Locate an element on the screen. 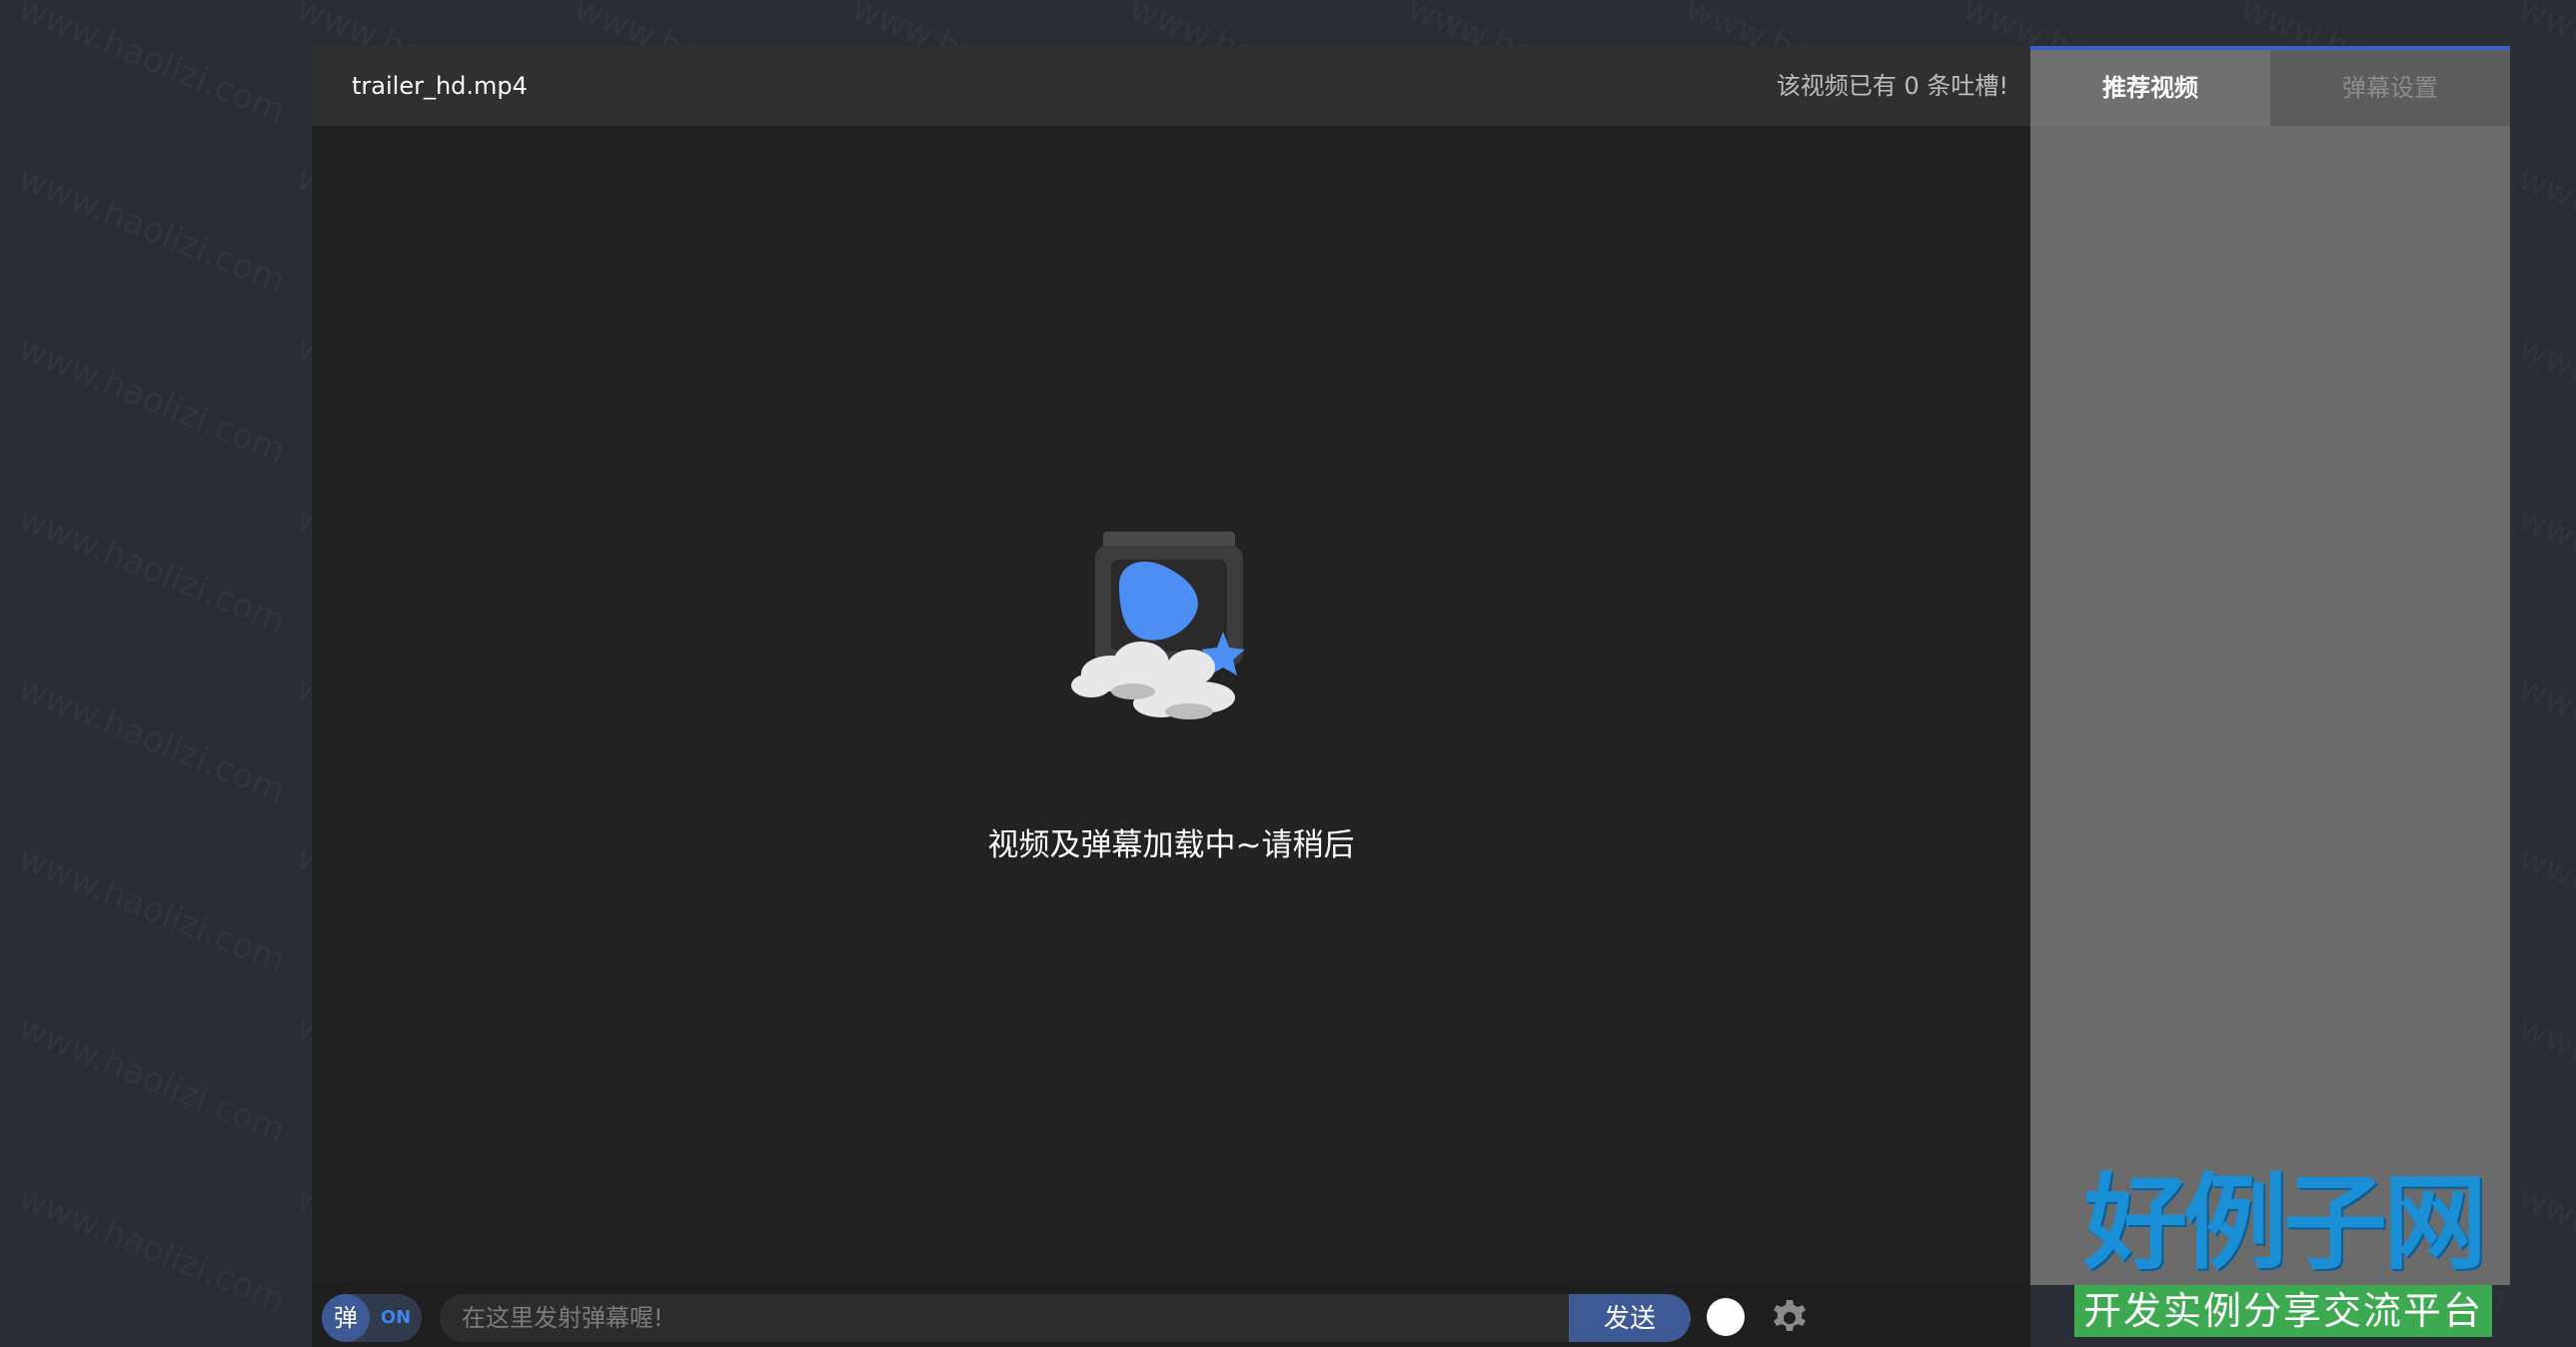 This screenshot has height=1347, width=2576. video-title-bar: trailer_hd.mp4 该视频已有 0 条吐槽! is located at coordinates (1171, 86).